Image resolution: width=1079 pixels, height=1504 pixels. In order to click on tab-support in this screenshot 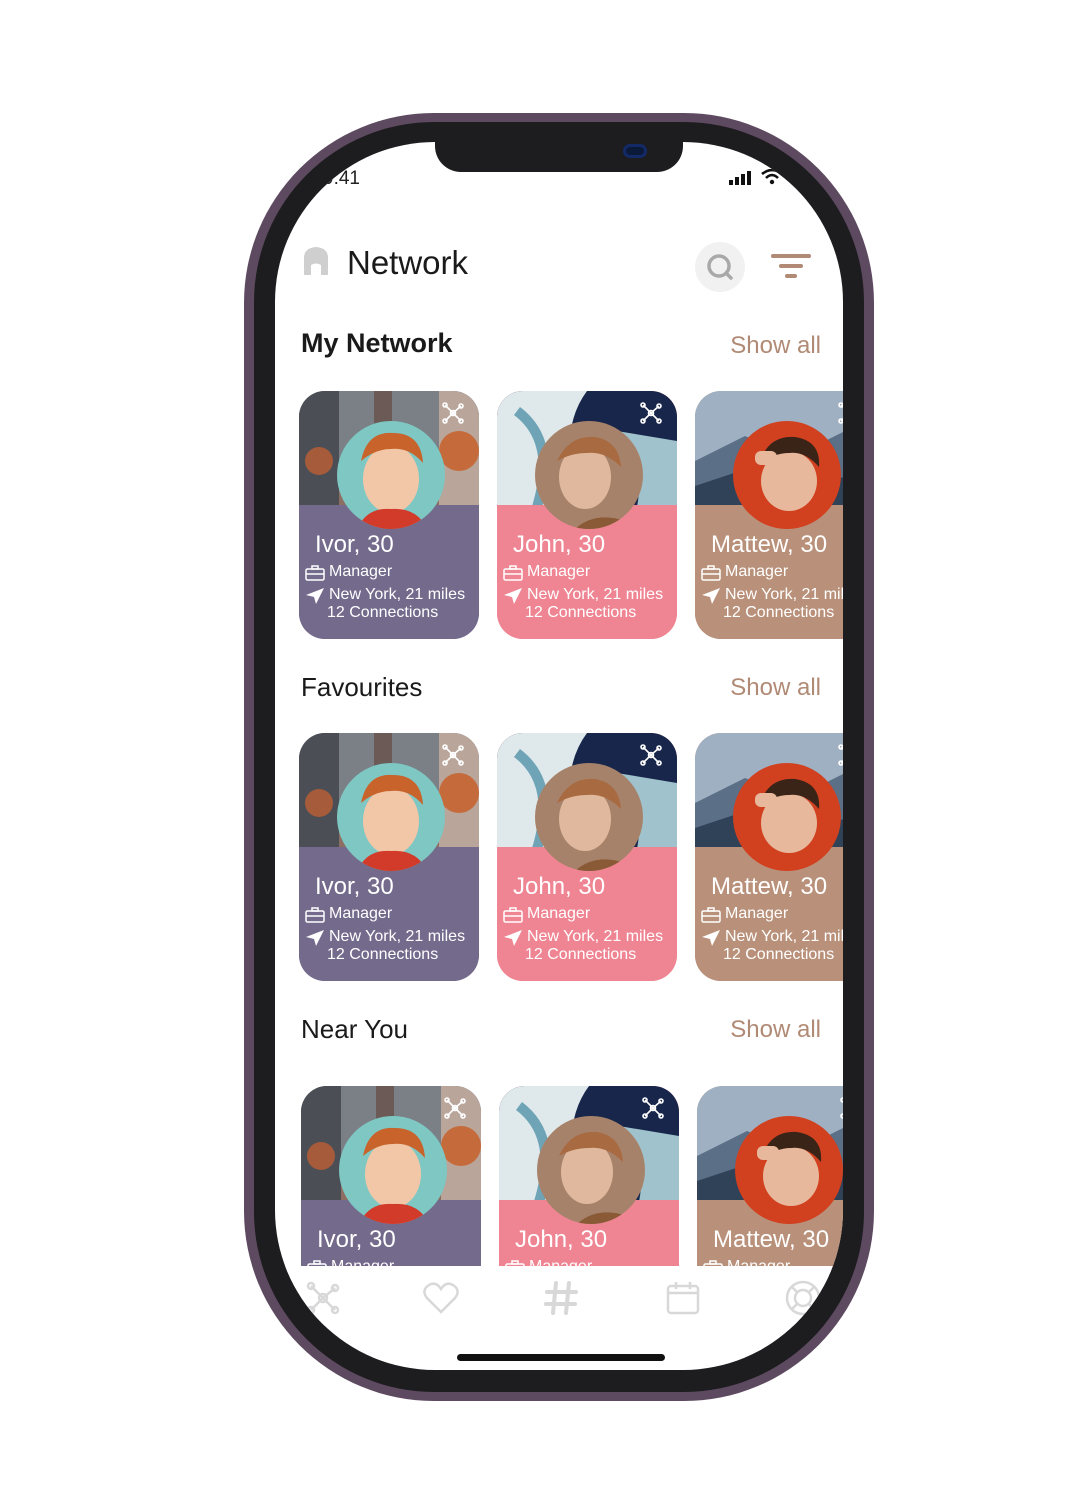, I will do `click(803, 1298)`.